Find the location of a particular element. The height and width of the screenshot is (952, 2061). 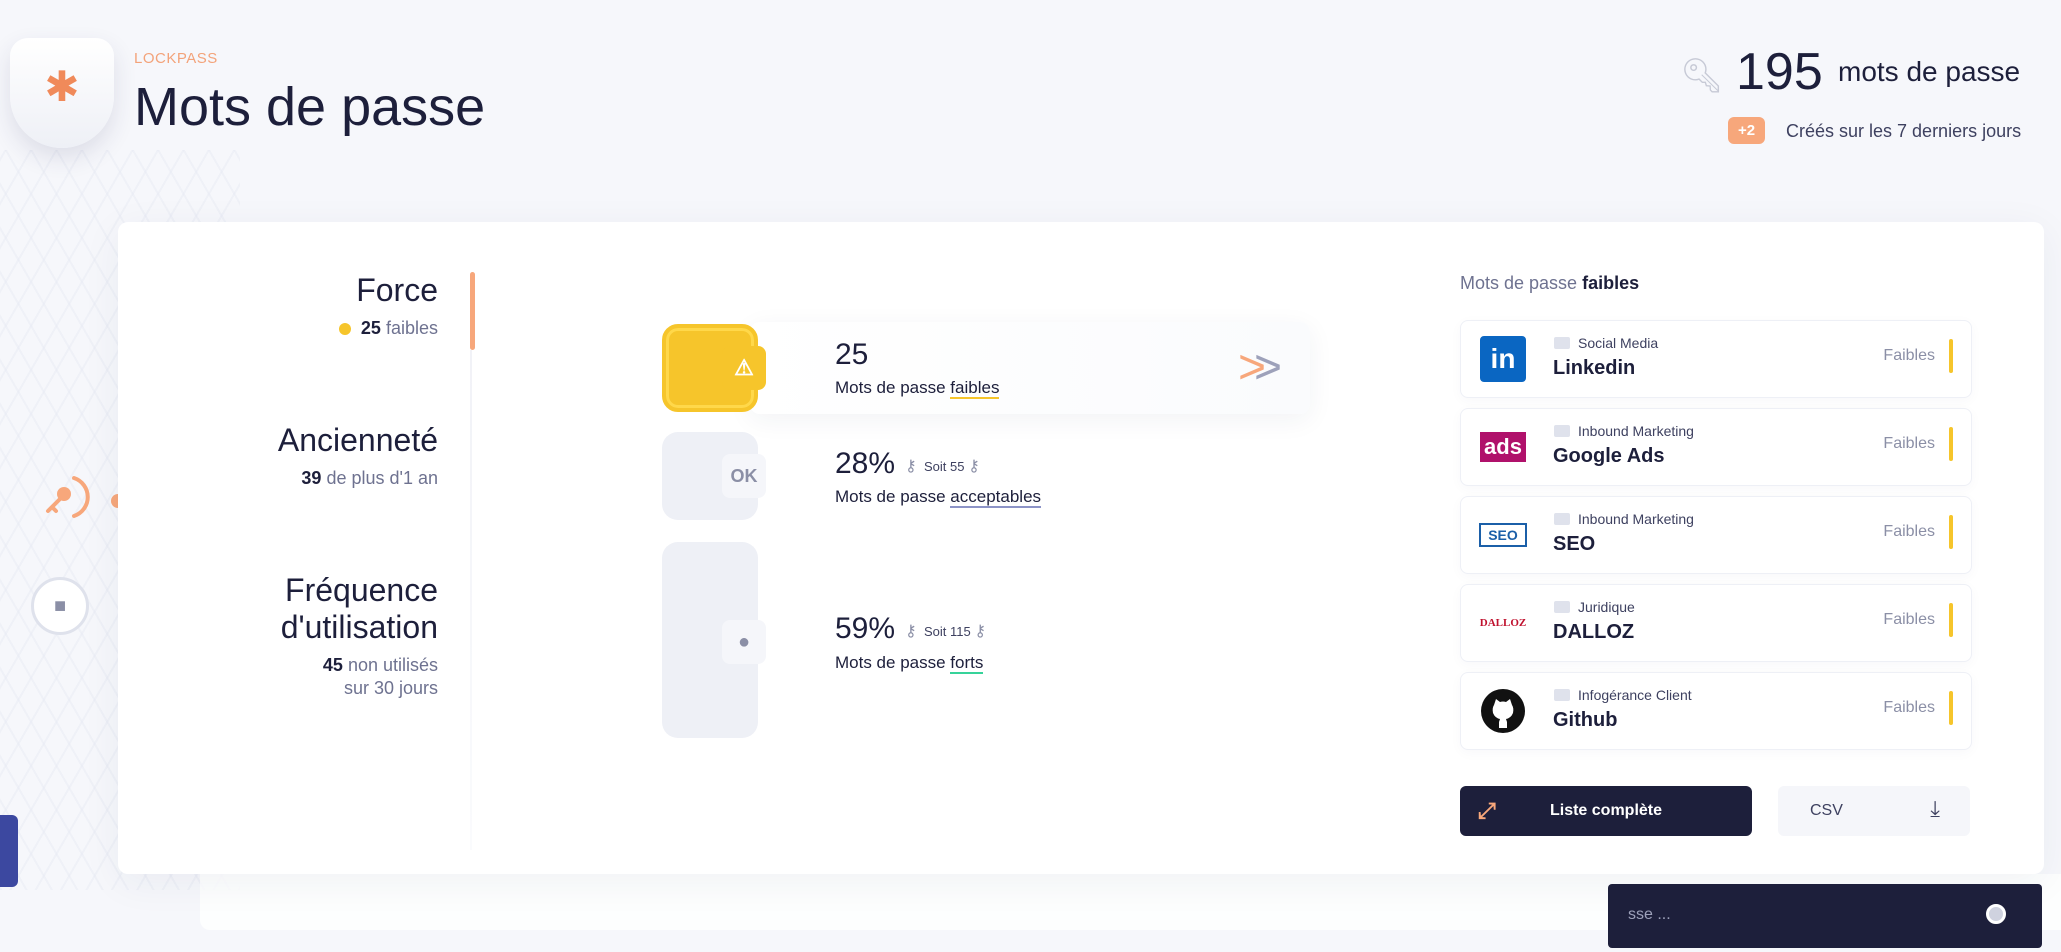

ok-badge: OK is located at coordinates (744, 476).